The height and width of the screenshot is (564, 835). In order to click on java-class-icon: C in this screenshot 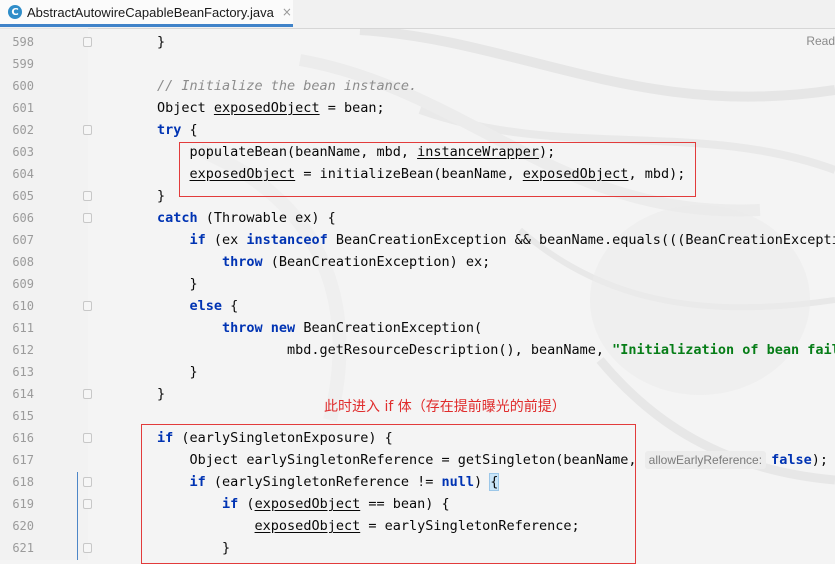, I will do `click(15, 12)`.